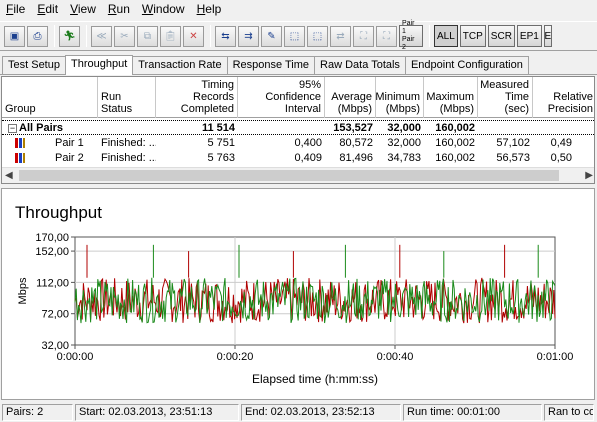 This screenshot has width=597, height=422. Describe the element at coordinates (350, 97) in the screenshot. I see `column-header-average: Average (Mbps)` at that location.